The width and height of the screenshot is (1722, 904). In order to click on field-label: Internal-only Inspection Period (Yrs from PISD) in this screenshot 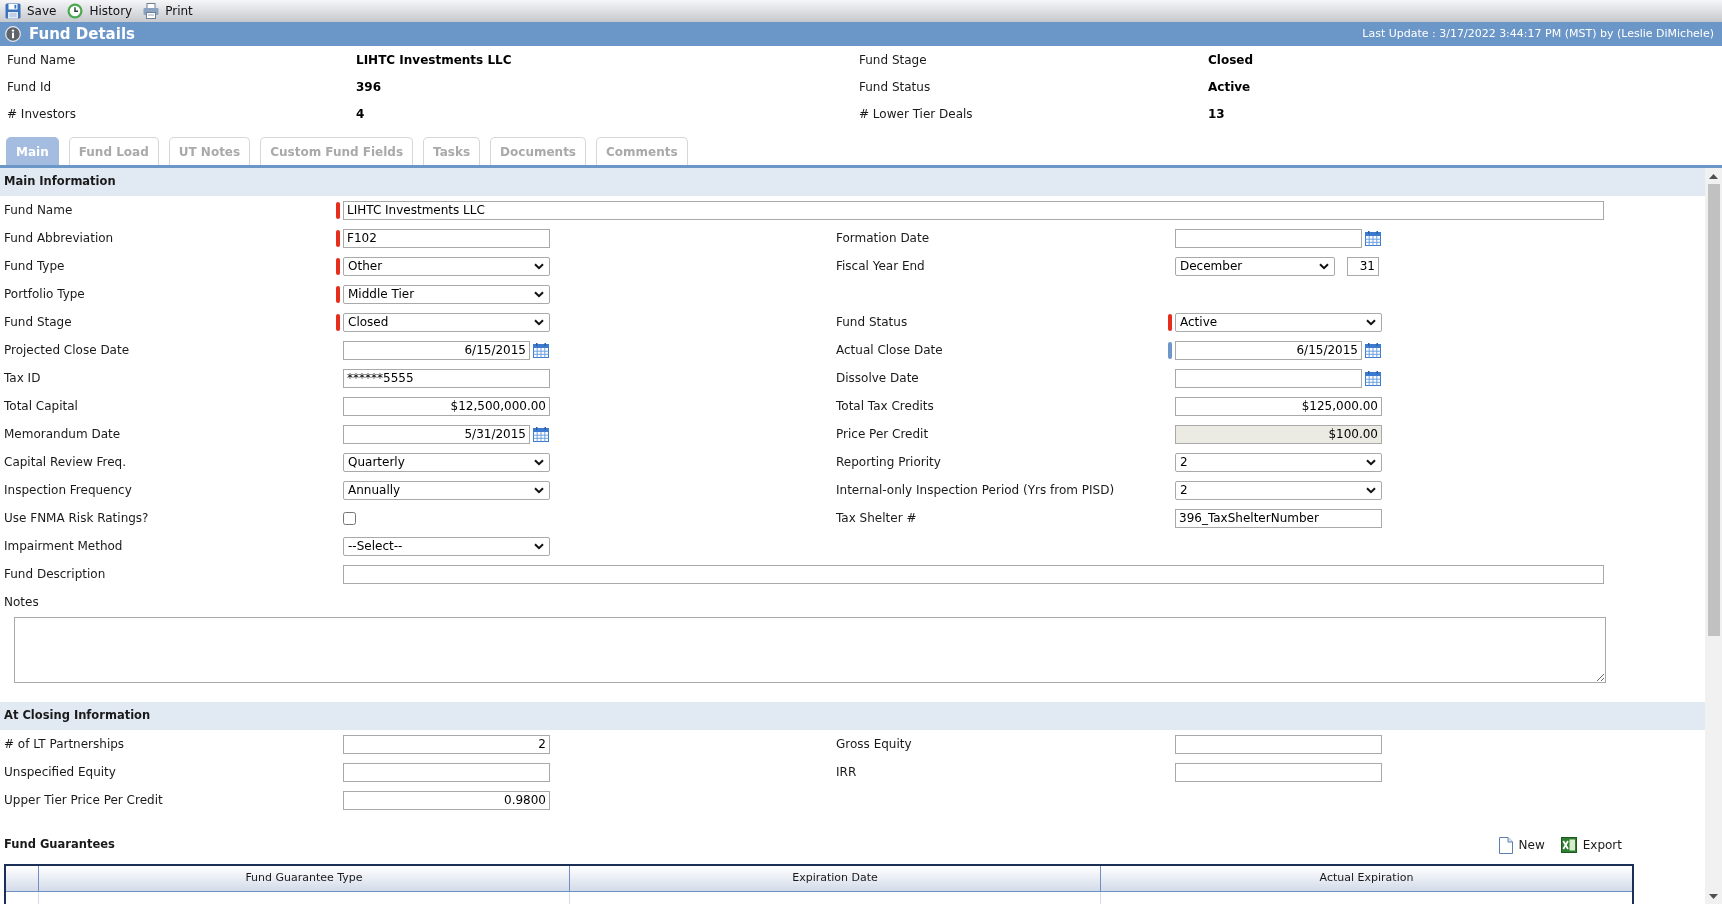, I will do `click(975, 490)`.